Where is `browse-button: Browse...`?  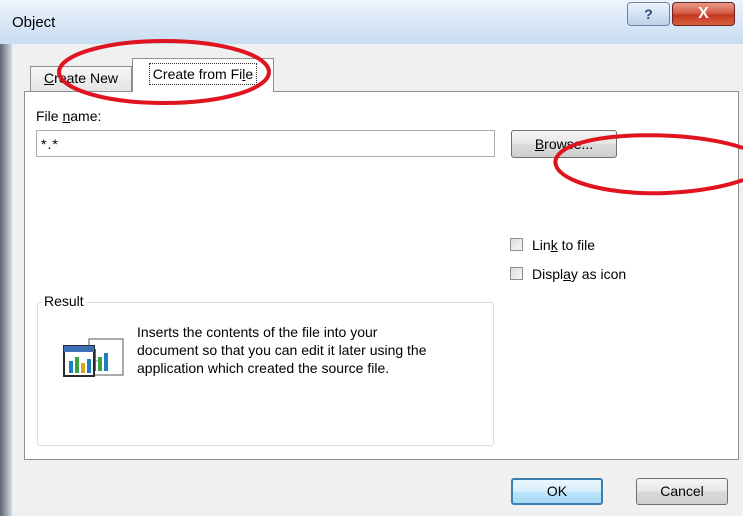
browse-button: Browse... is located at coordinates (564, 144).